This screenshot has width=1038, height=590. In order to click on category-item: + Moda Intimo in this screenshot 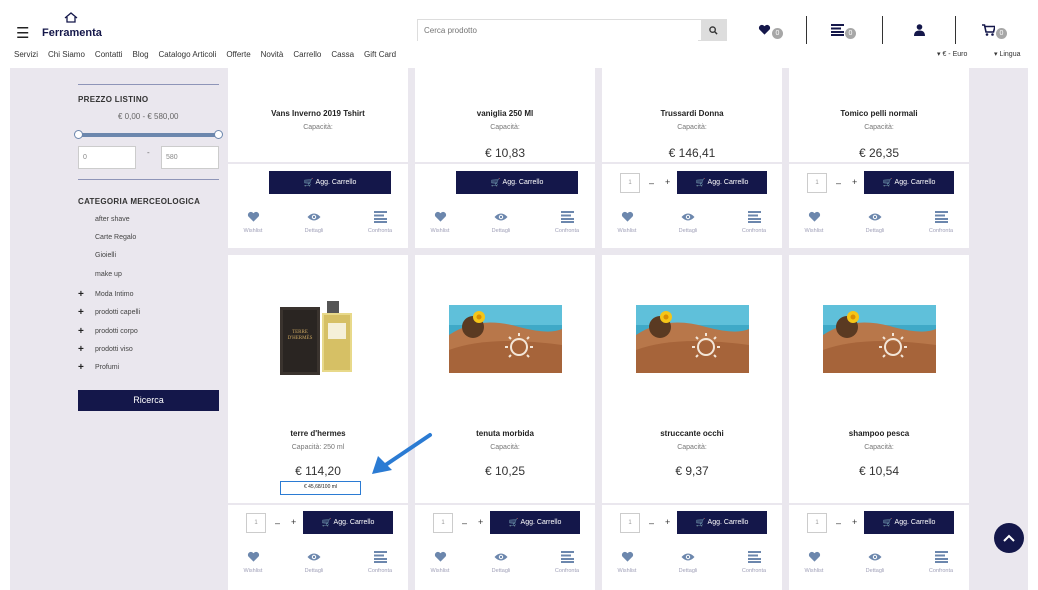, I will do `click(106, 294)`.